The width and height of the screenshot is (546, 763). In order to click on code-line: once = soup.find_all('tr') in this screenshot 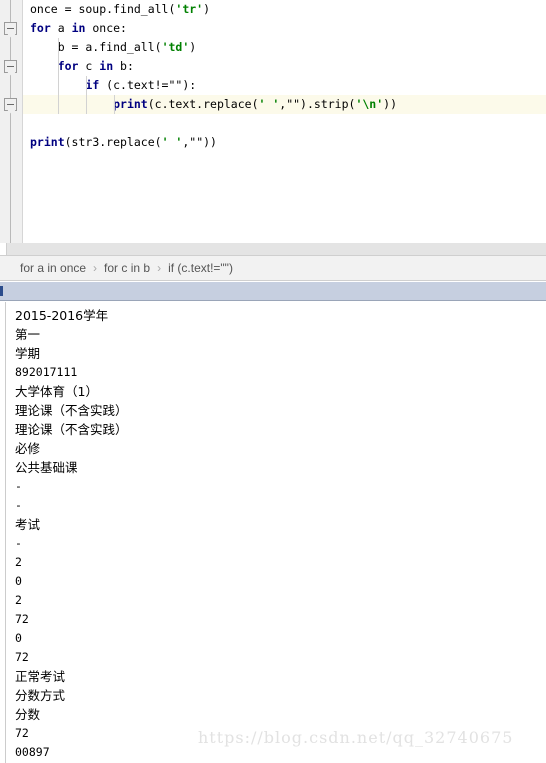, I will do `click(284, 9)`.